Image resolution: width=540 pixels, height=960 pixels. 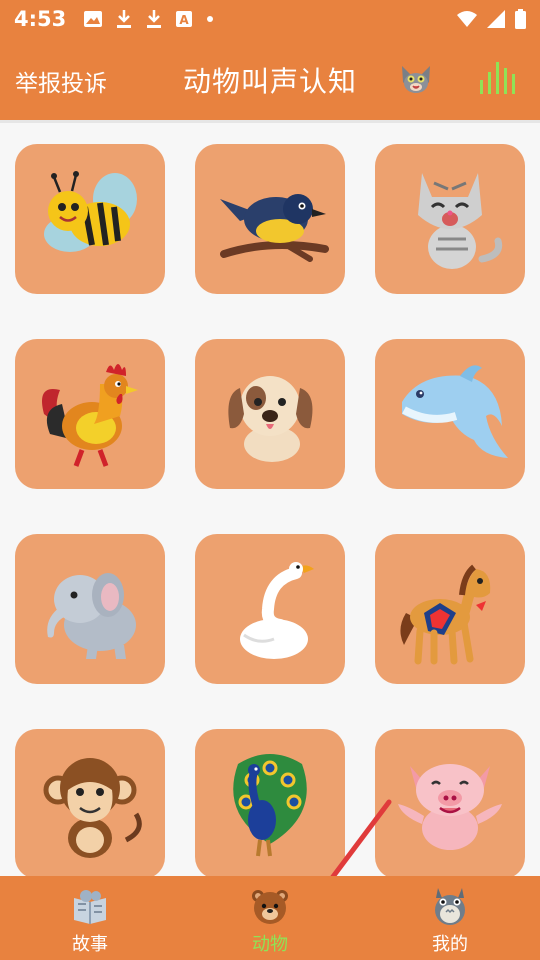 I want to click on animal-tile-bird, so click(x=270, y=219).